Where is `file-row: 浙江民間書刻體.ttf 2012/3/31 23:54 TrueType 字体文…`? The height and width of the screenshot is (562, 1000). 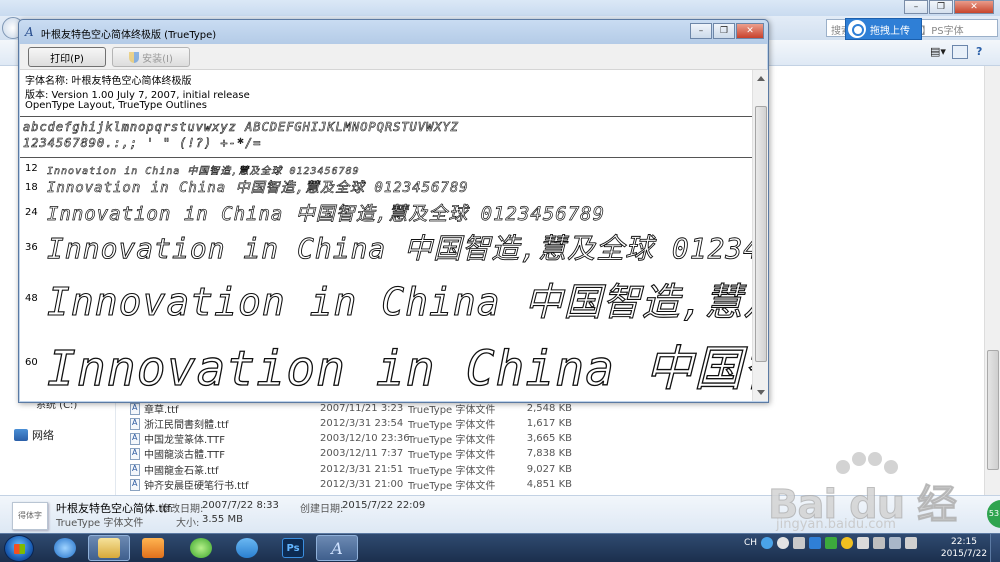 file-row: 浙江民間書刻體.ttf 2012/3/31 23:54 TrueType 字体文… is located at coordinates (351, 423).